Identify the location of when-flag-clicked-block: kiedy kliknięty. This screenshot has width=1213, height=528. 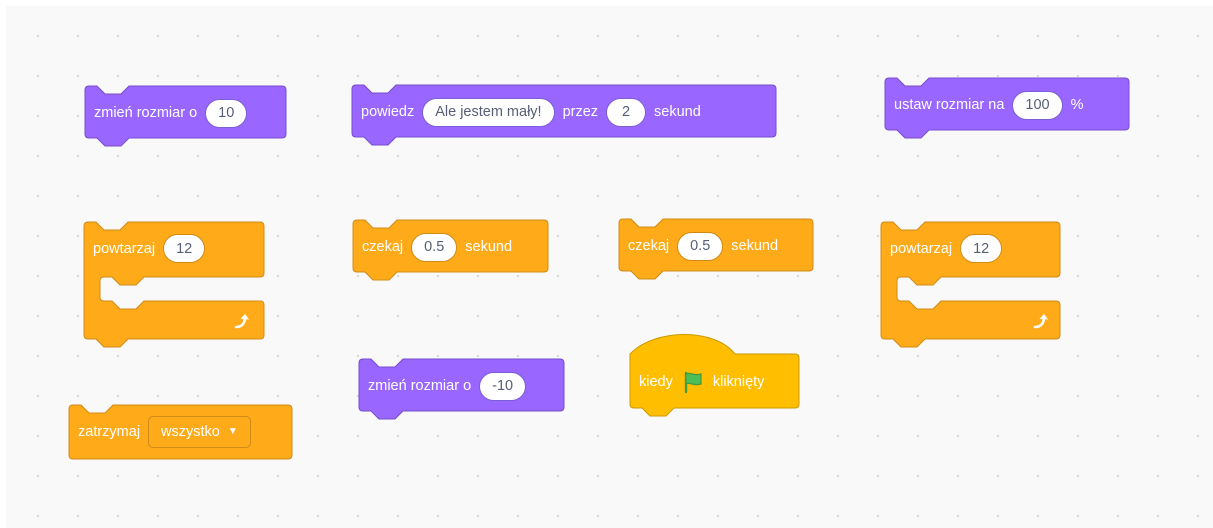
(714, 375).